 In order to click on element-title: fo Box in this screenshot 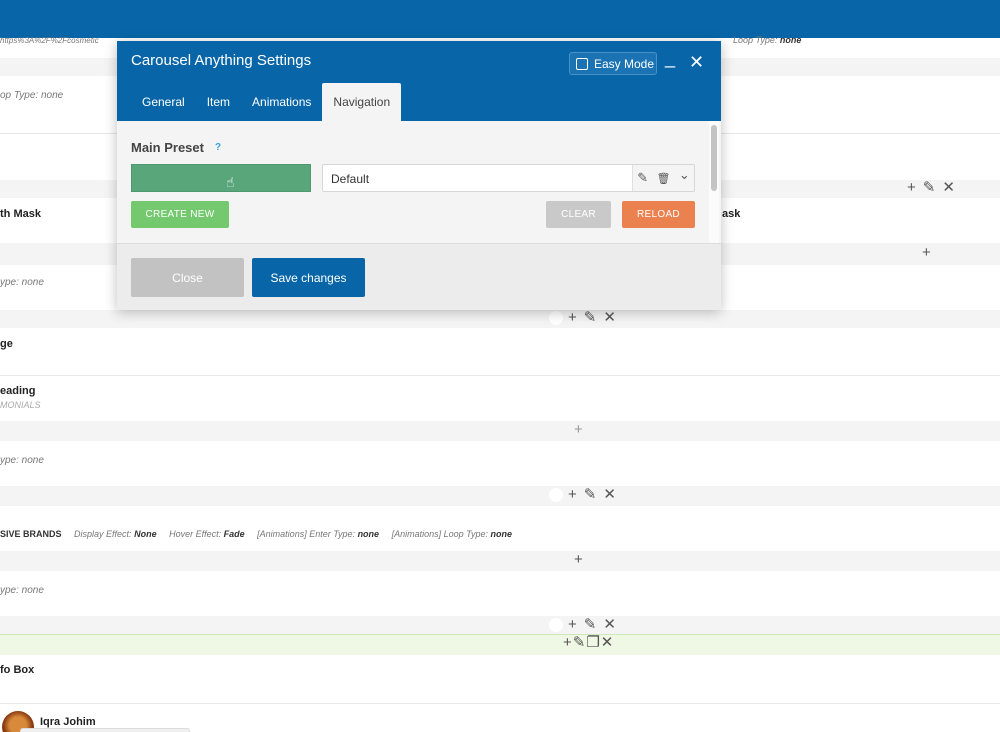, I will do `click(17, 670)`.